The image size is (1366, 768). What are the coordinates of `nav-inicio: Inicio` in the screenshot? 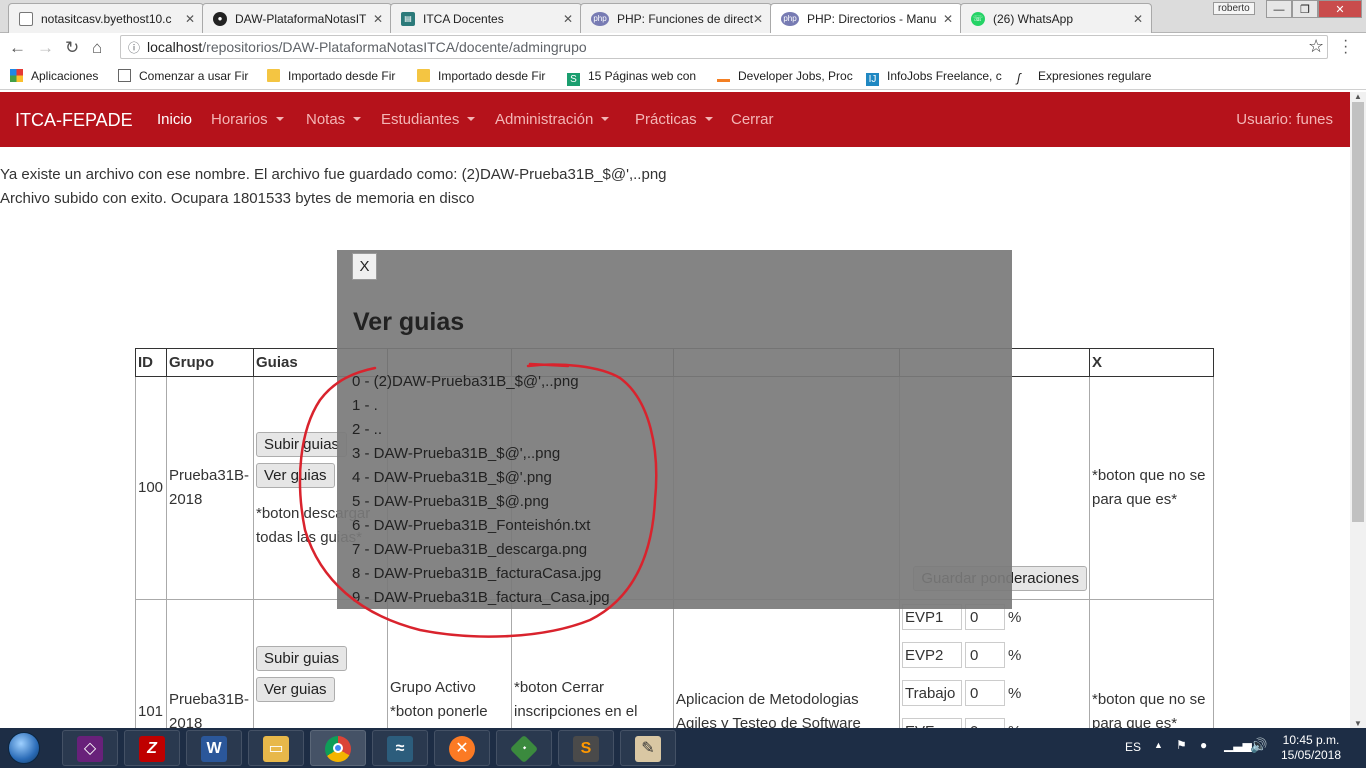 It's located at (174, 119).